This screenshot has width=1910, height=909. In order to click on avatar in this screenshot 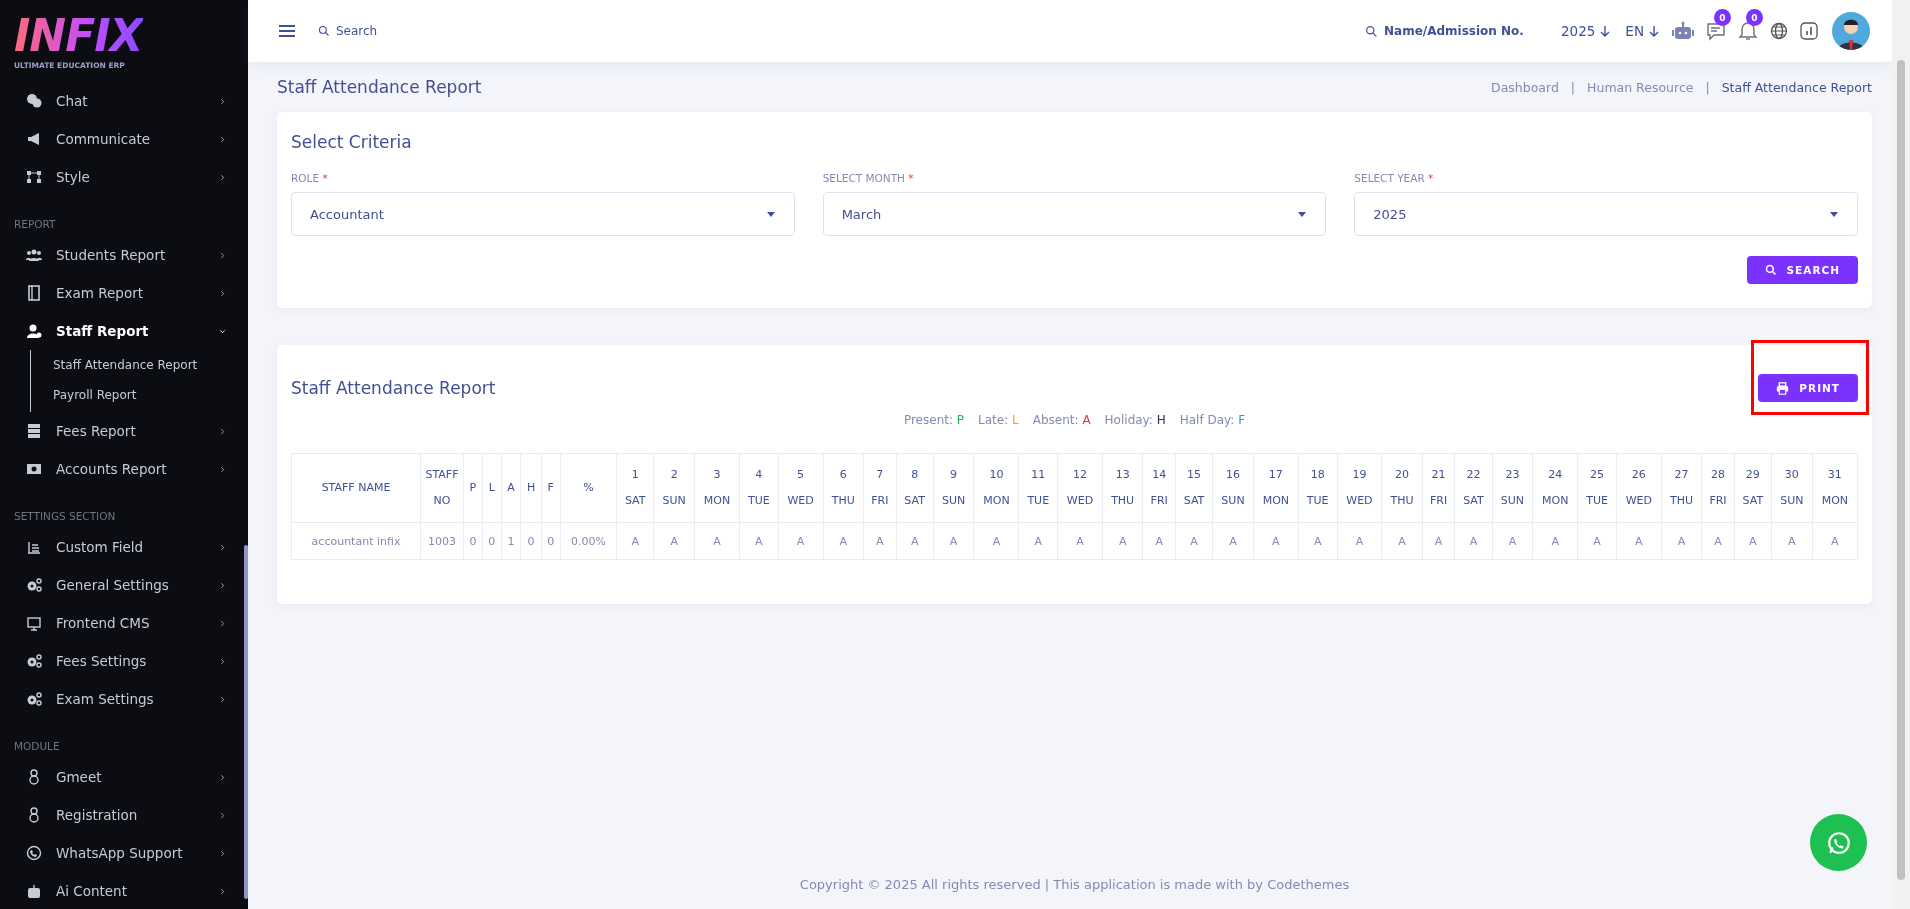, I will do `click(1851, 31)`.